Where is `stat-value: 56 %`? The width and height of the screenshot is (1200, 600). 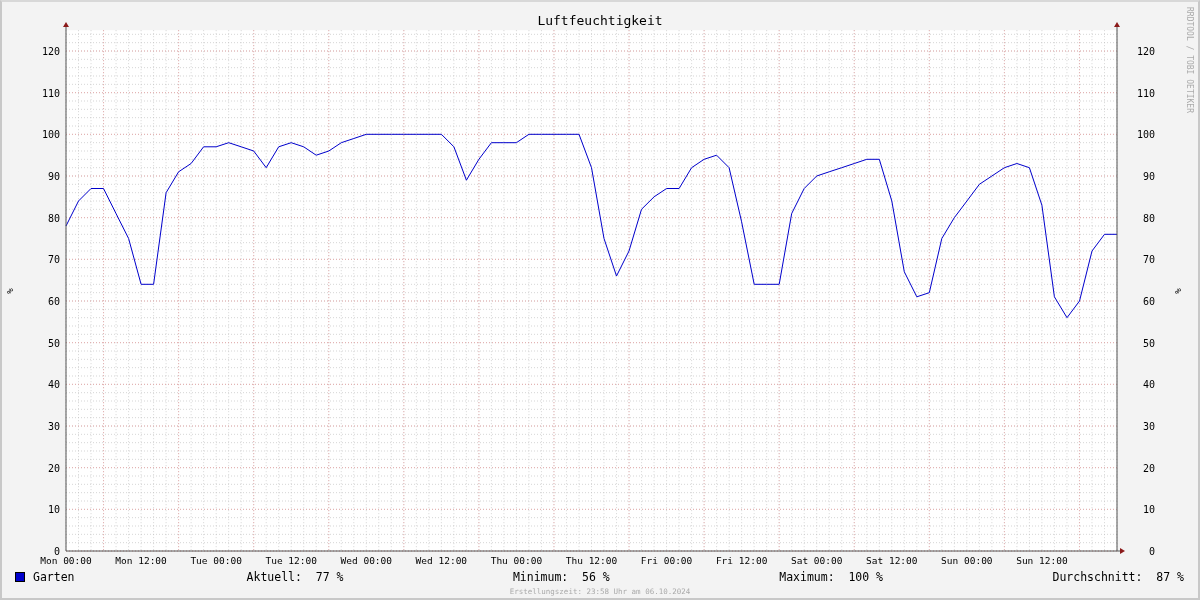 stat-value: 56 % is located at coordinates (596, 577).